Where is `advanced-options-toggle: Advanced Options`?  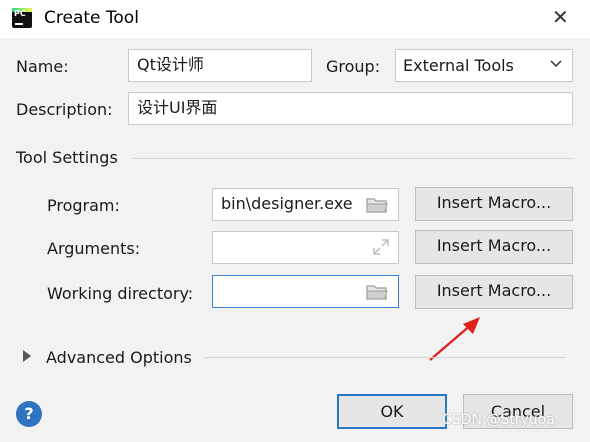 advanced-options-toggle: Advanced Options is located at coordinates (119, 357).